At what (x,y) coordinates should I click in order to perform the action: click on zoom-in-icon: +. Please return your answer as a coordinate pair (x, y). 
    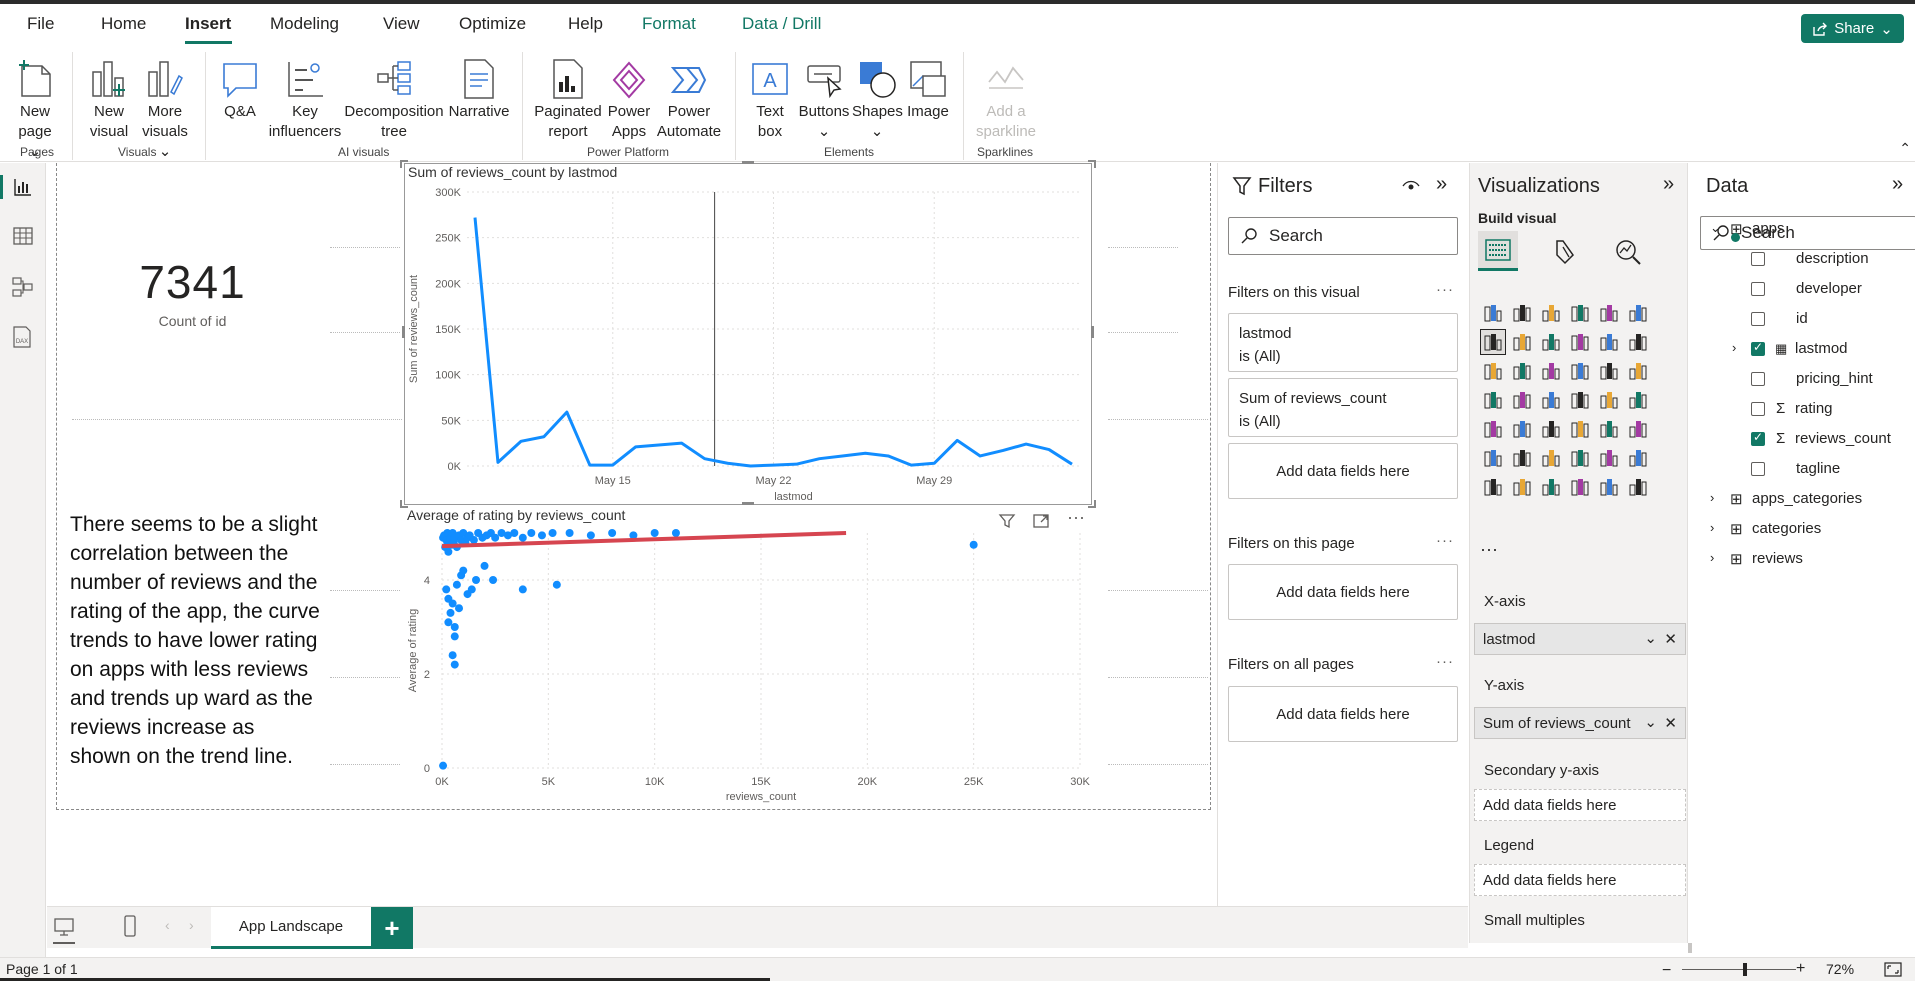
    Looking at the image, I should click on (1800, 969).